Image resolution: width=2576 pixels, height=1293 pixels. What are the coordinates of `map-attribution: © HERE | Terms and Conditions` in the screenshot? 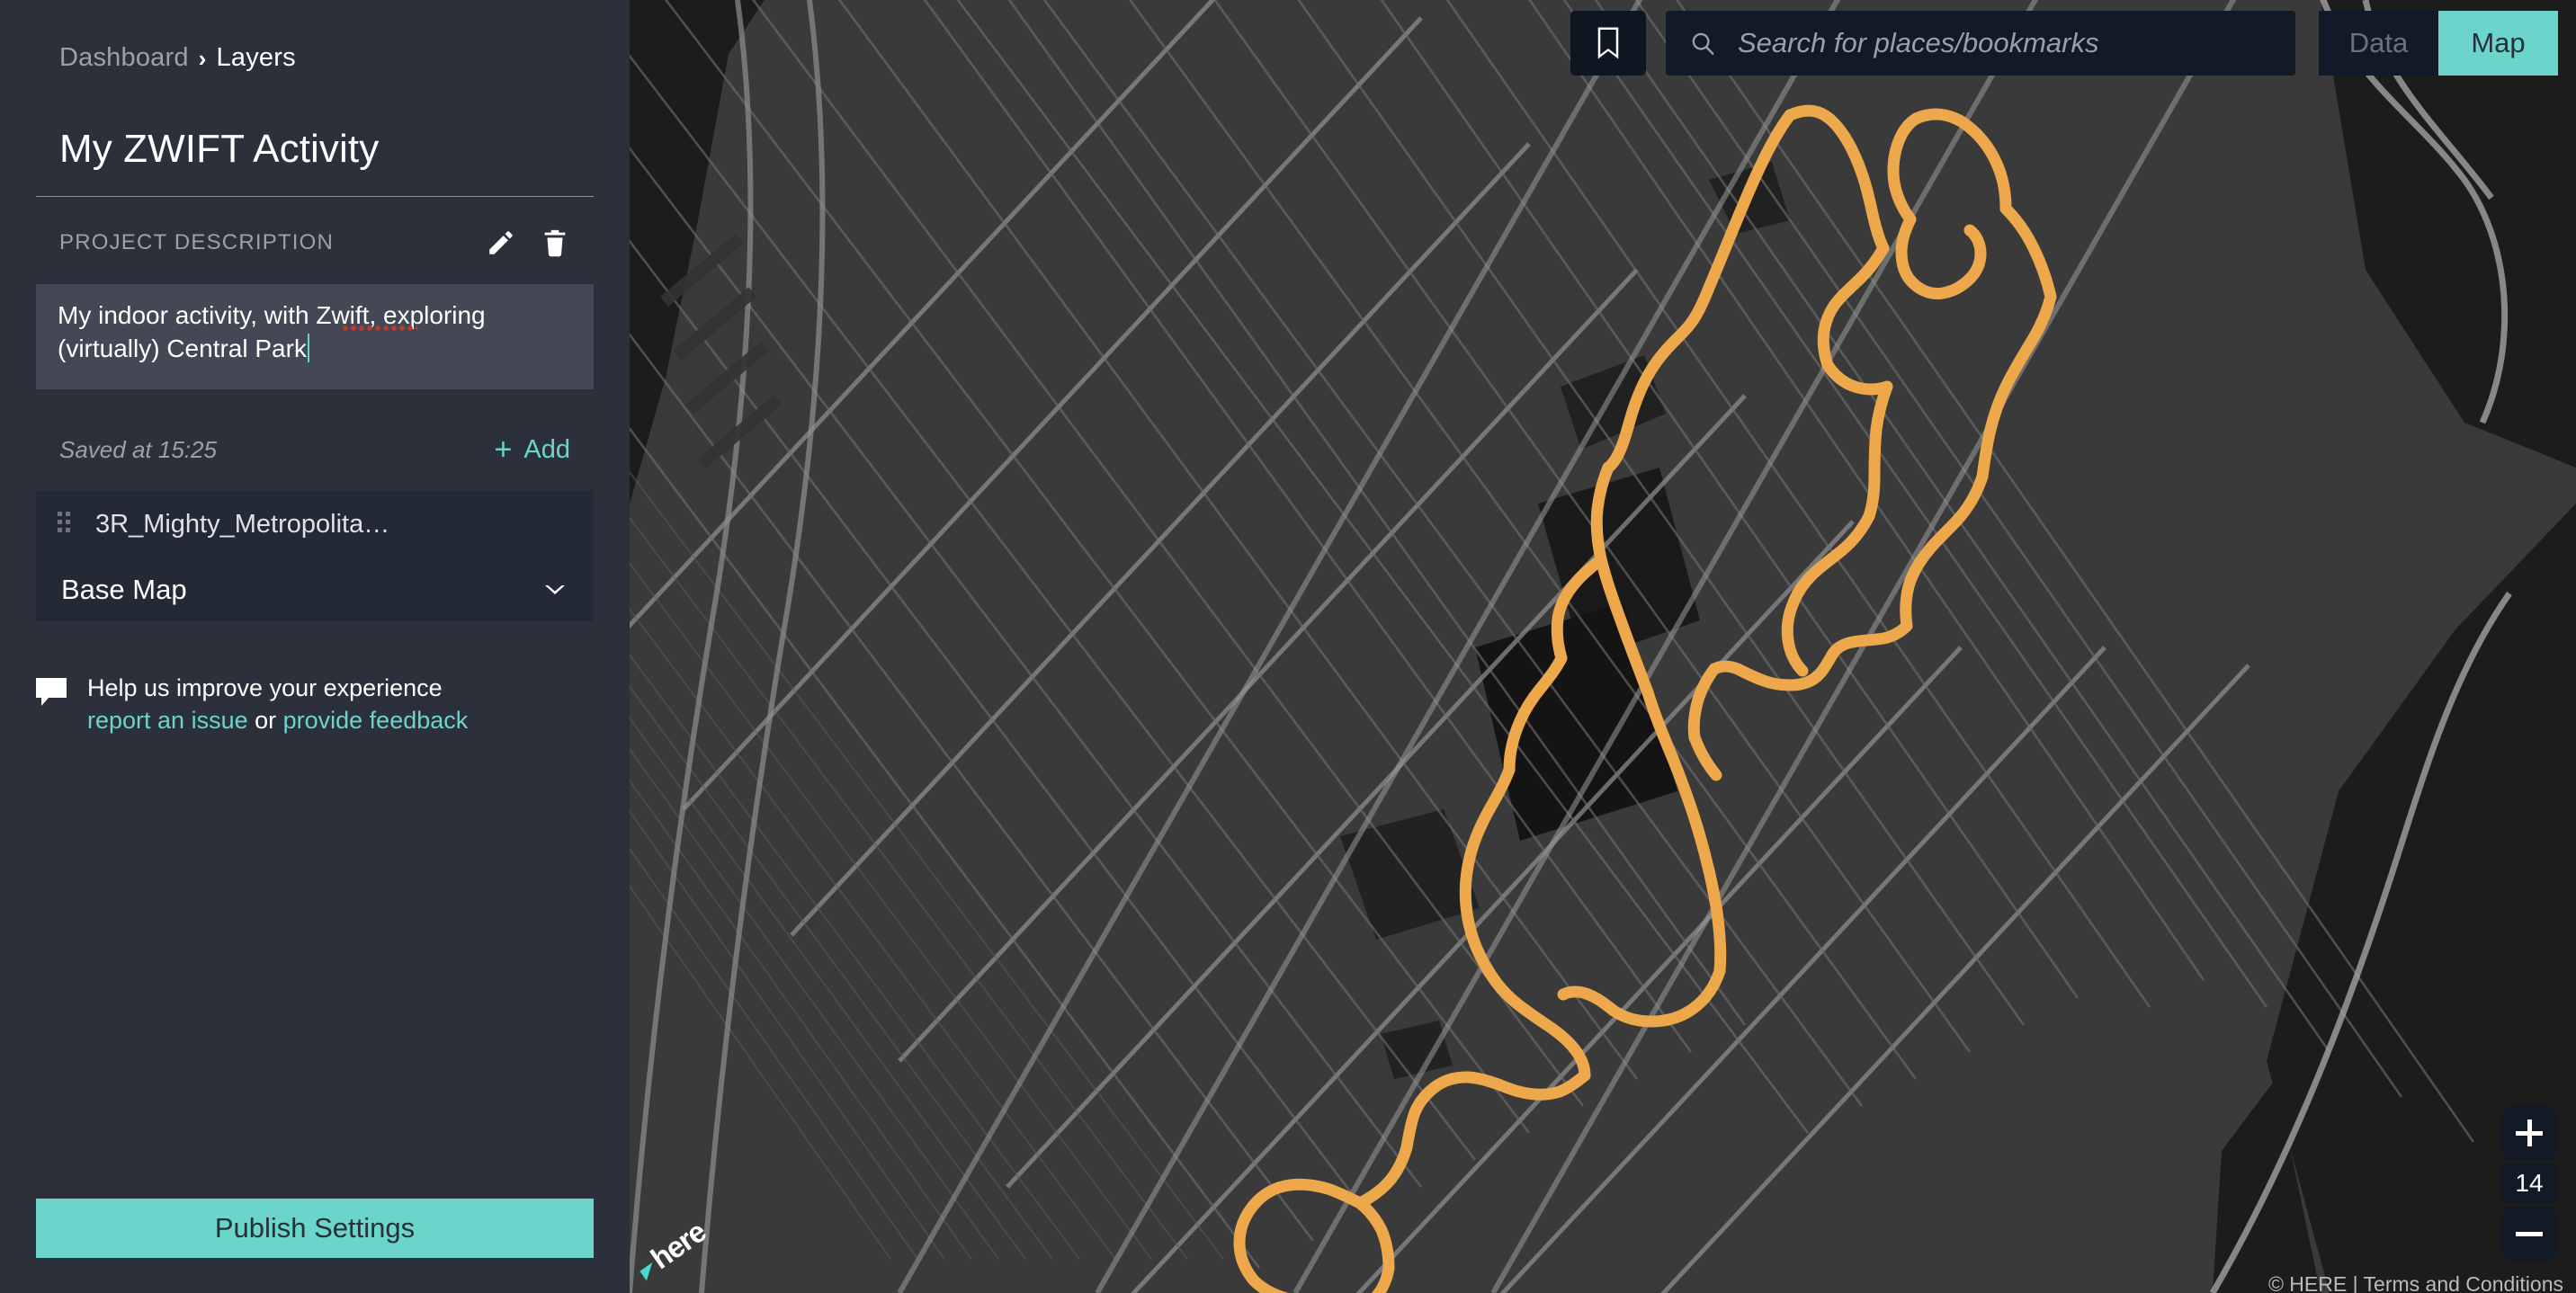 It's located at (2415, 1282).